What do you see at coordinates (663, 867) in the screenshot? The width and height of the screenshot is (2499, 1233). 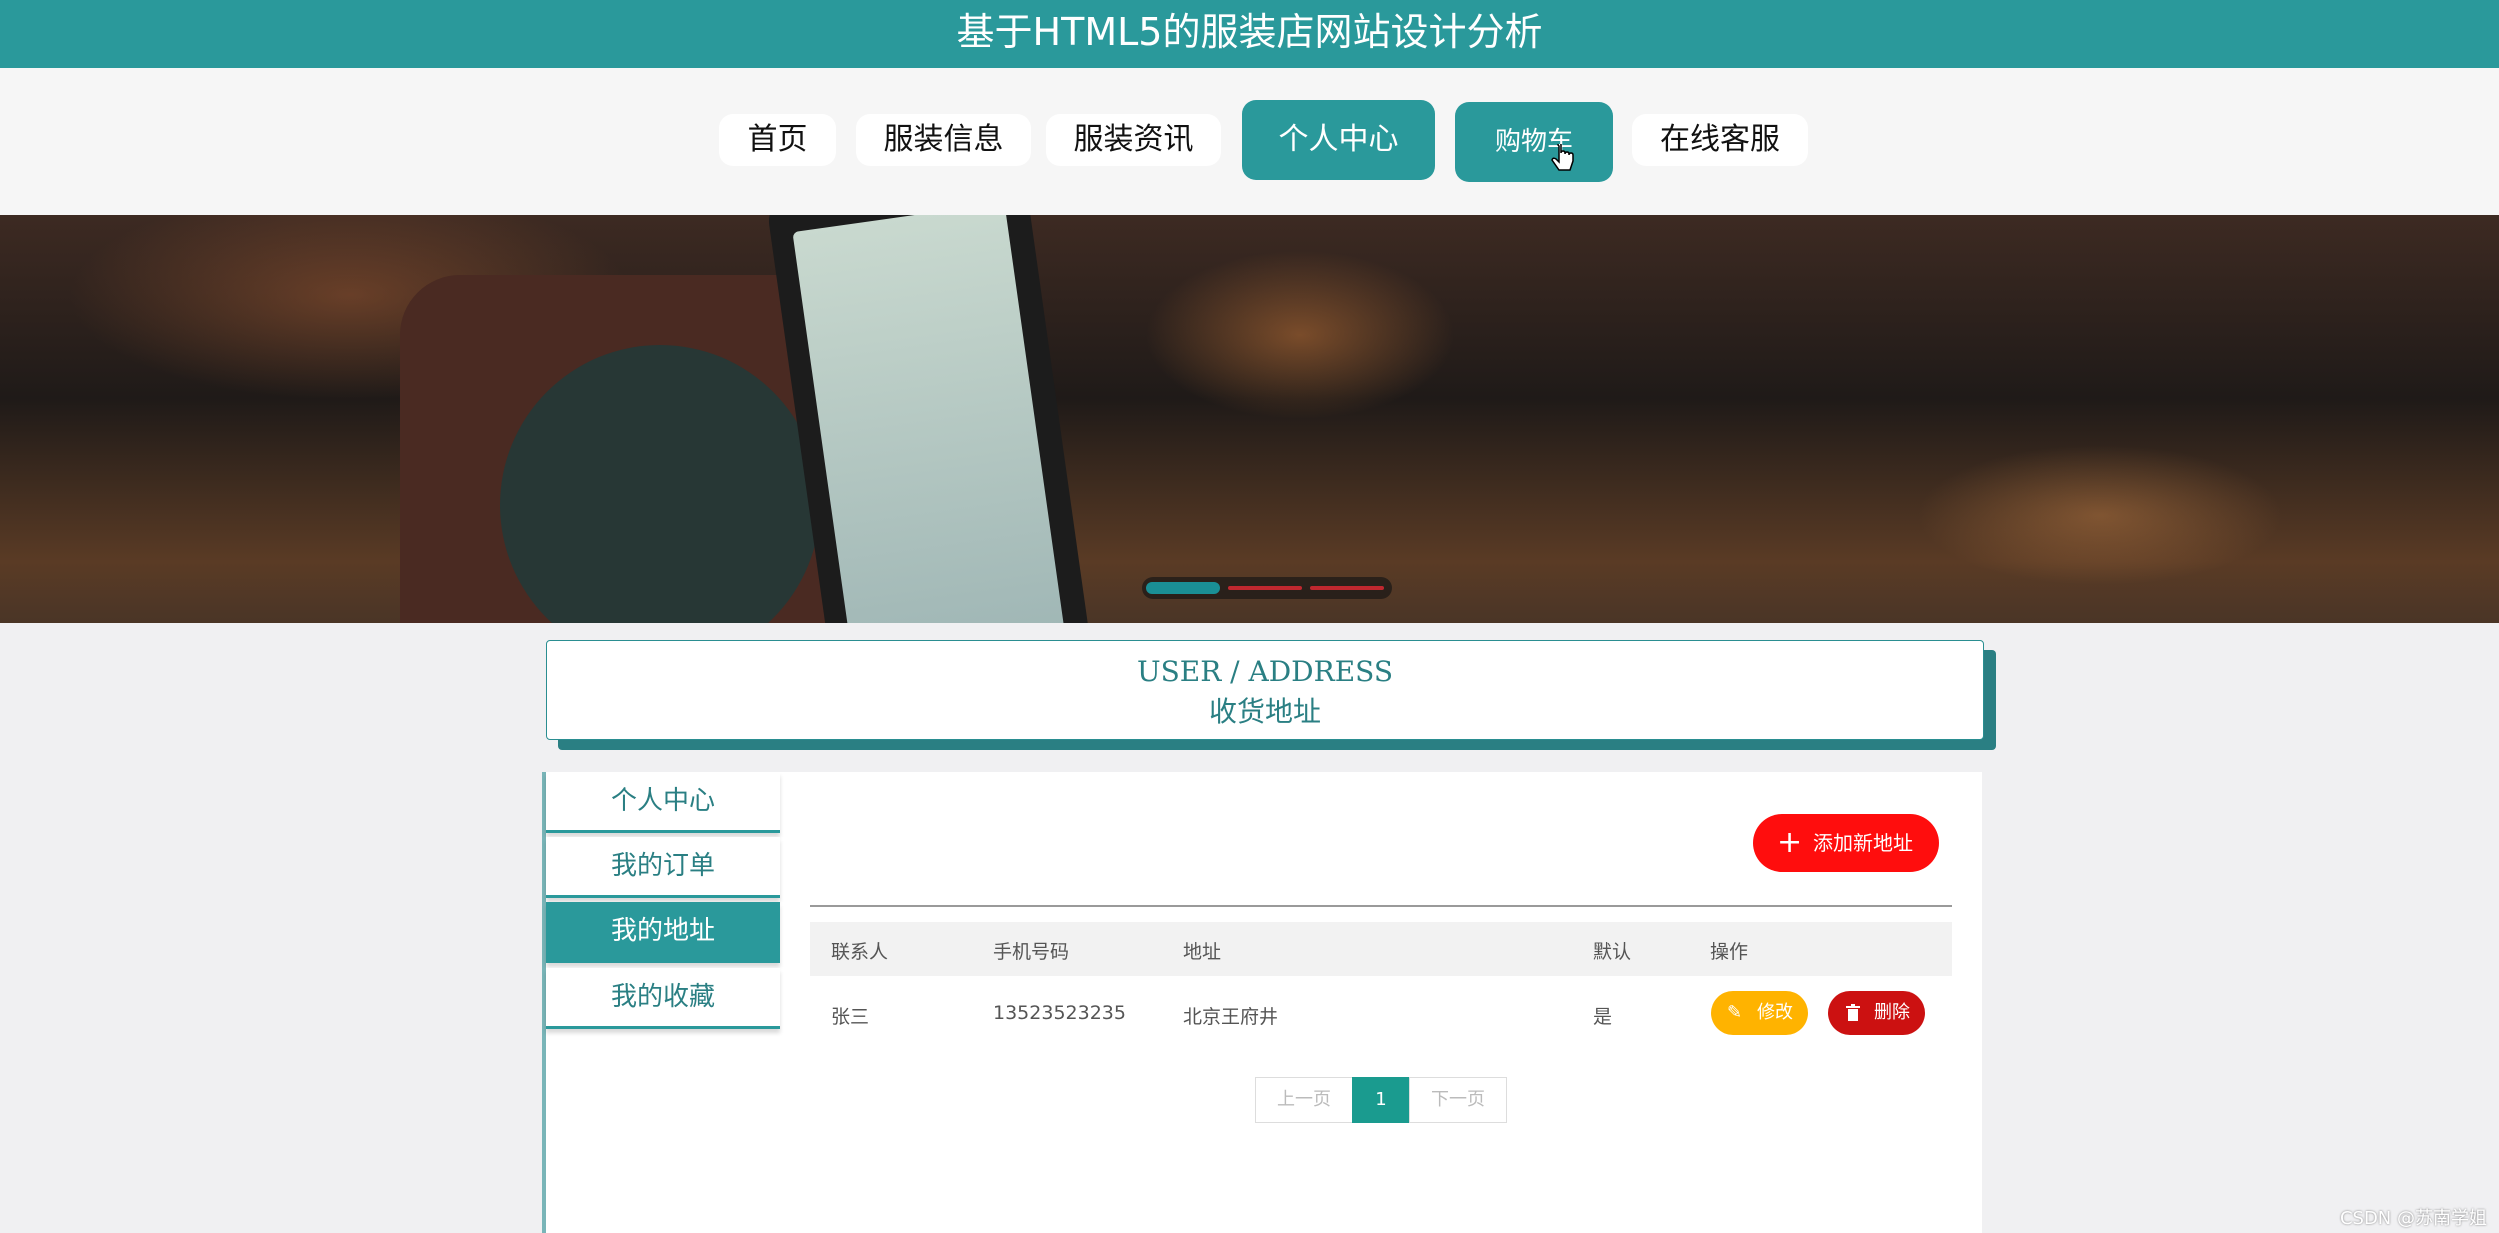 I see `sidebar-item-my-orders: 我的订单` at bounding box center [663, 867].